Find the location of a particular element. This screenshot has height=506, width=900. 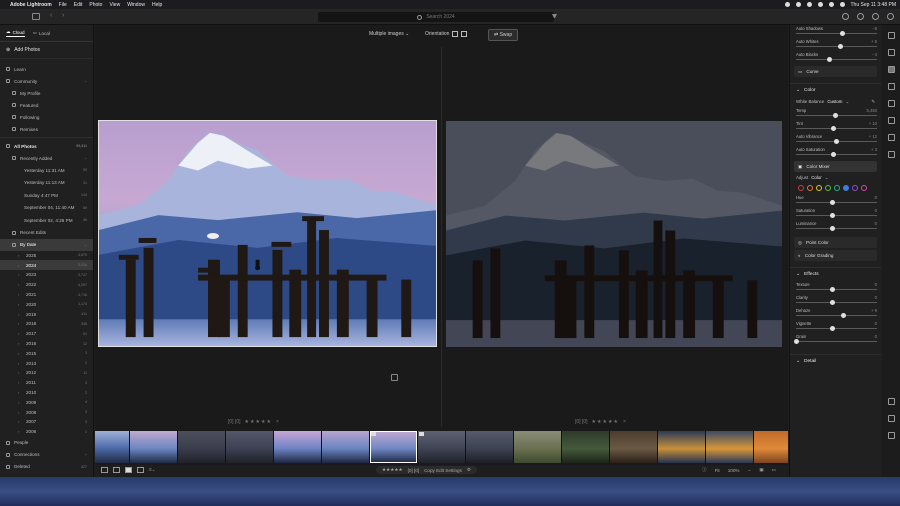

view-mode-dropdown: Multiple images ⌄ is located at coordinates (389, 34).